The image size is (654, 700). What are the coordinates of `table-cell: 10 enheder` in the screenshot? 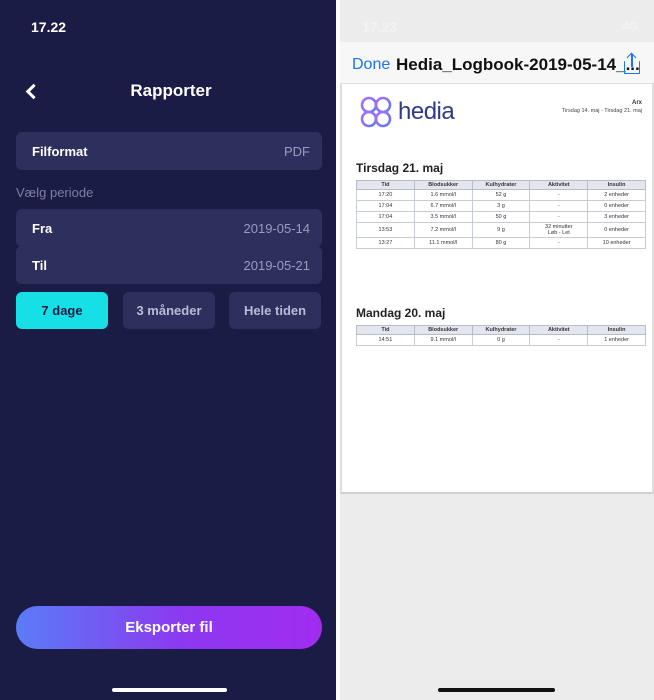 It's located at (616, 243).